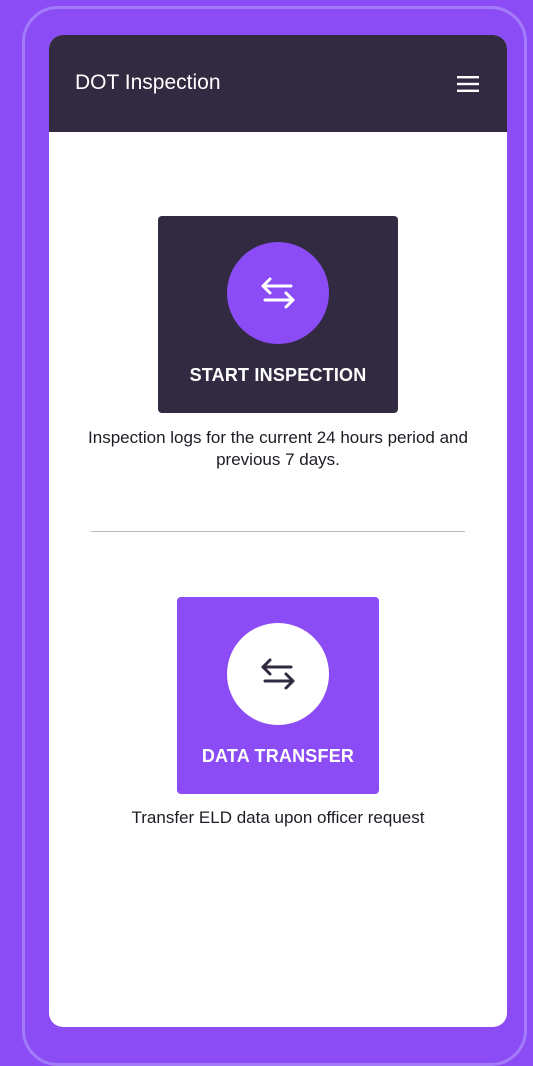 The height and width of the screenshot is (1066, 533). I want to click on menu-button, so click(467, 84).